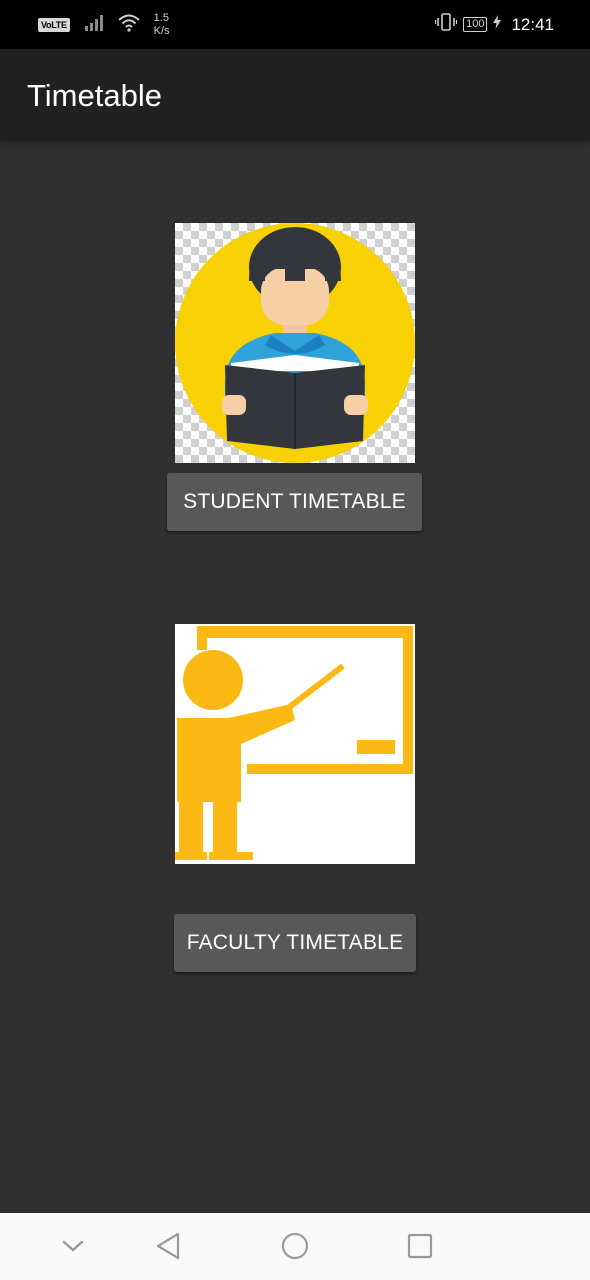 Image resolution: width=590 pixels, height=1280 pixels. I want to click on status-bar: VoLTE 1.5 K/s 100 12:41, so click(295, 24).